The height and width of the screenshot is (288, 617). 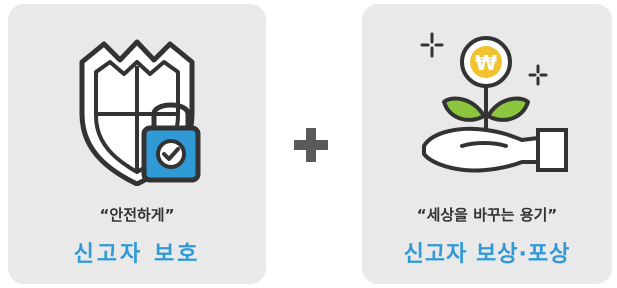 I want to click on protection-quote: “안전하게”, so click(x=137, y=215).